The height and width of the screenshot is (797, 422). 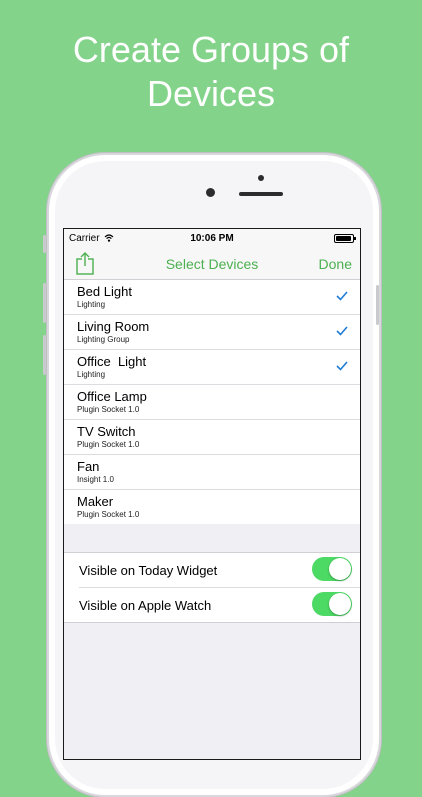 I want to click on volume-down-button, so click(x=44, y=355).